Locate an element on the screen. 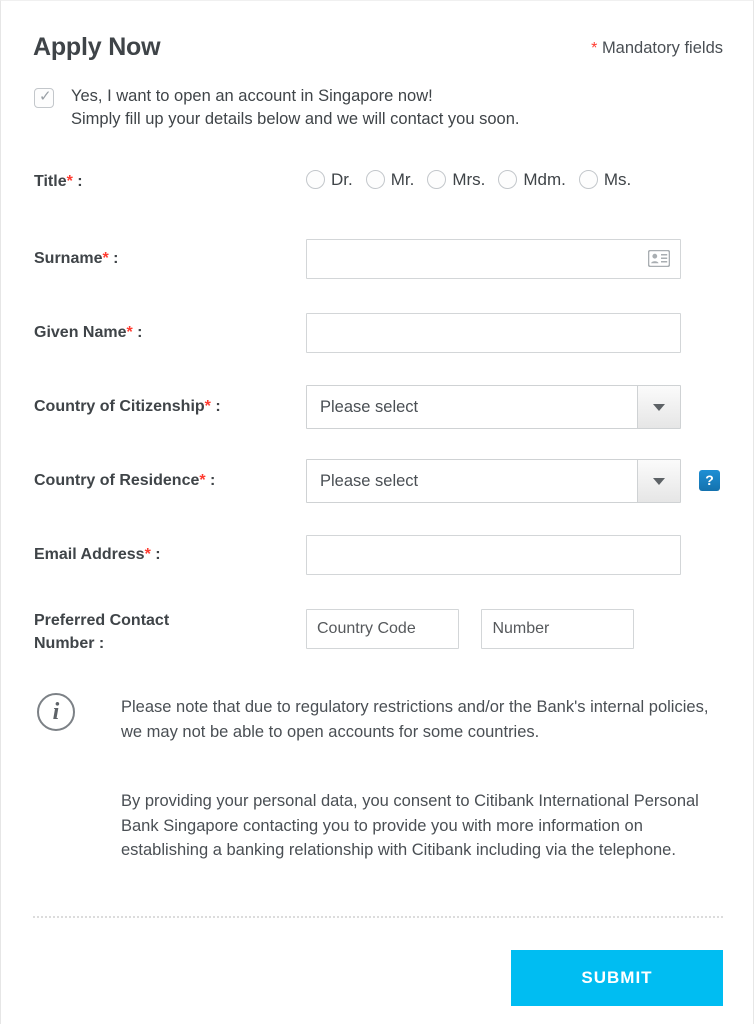  email-field-wrap is located at coordinates (493, 555).